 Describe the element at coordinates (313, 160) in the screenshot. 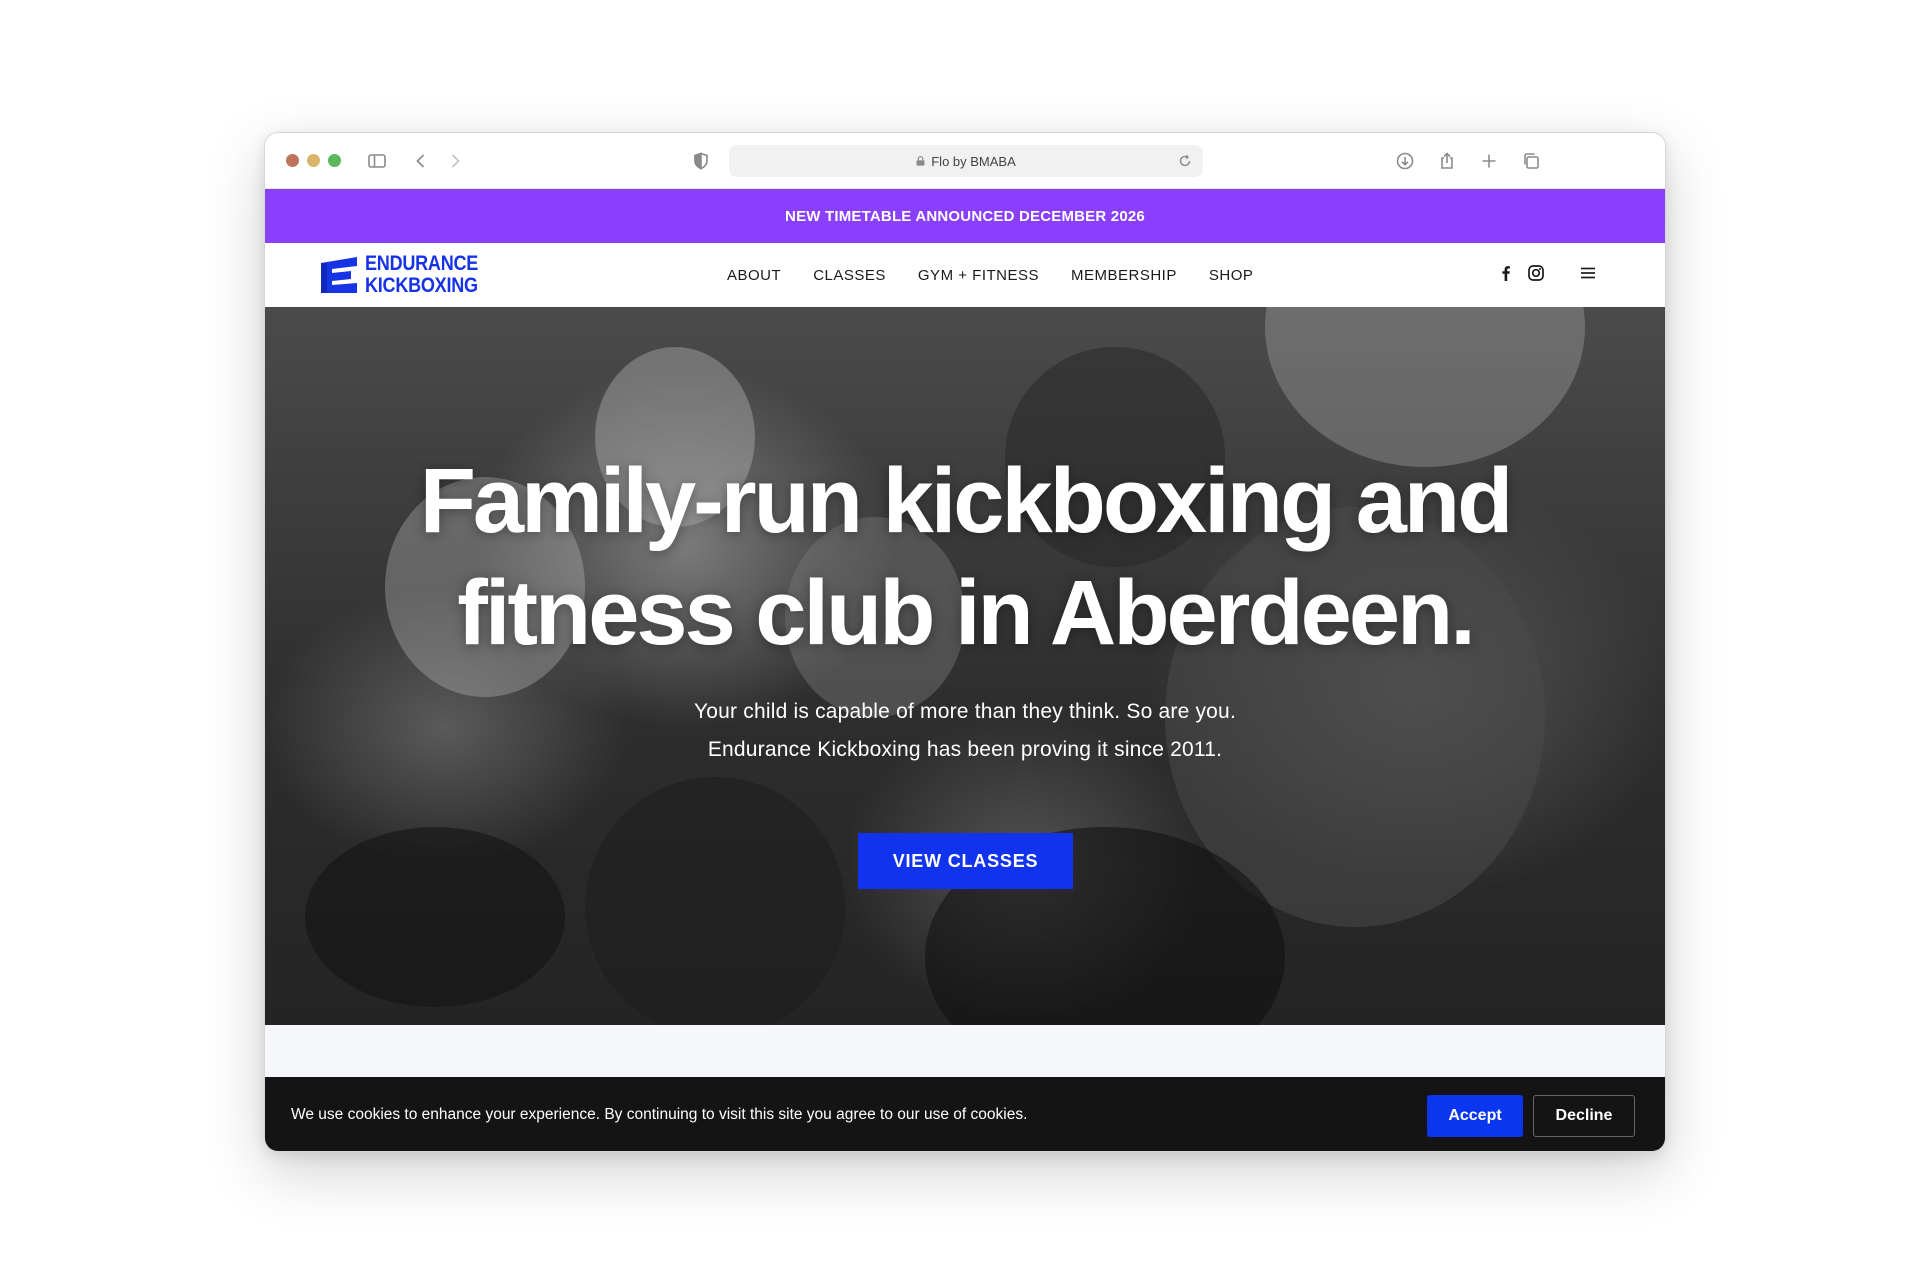

I see `minimize-window-button` at that location.